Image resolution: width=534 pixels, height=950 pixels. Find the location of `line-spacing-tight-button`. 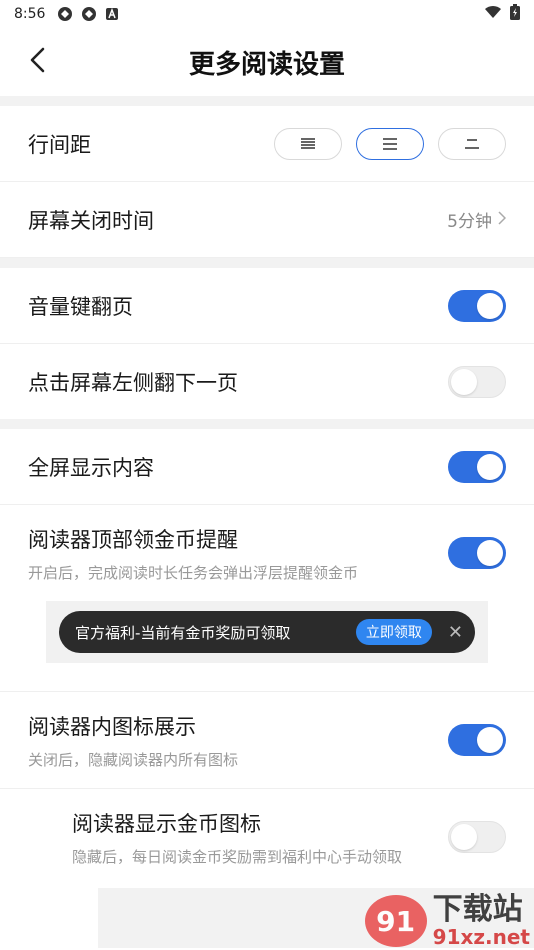

line-spacing-tight-button is located at coordinates (308, 143).